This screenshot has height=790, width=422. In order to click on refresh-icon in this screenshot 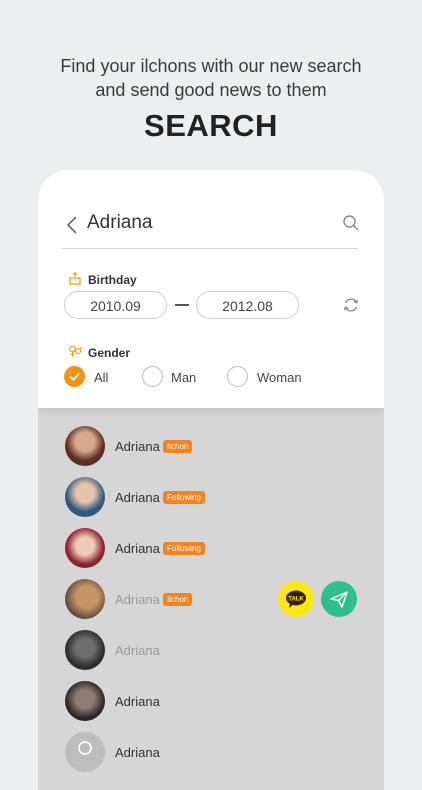, I will do `click(351, 305)`.